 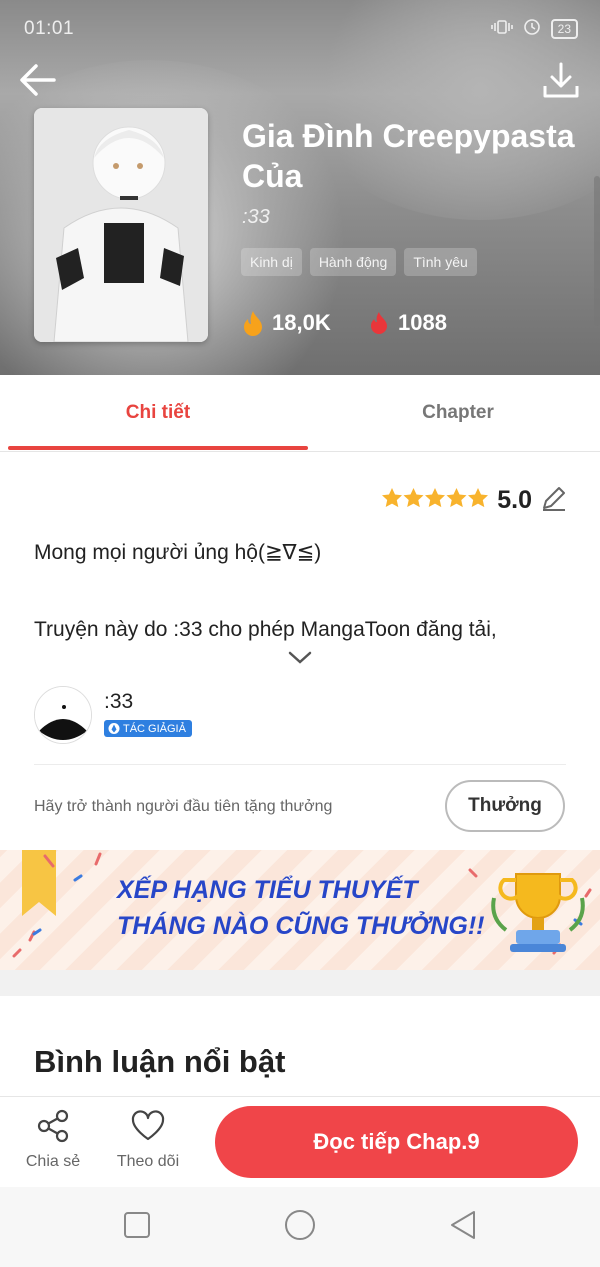 I want to click on rating-row: 5.0, so click(x=474, y=500).